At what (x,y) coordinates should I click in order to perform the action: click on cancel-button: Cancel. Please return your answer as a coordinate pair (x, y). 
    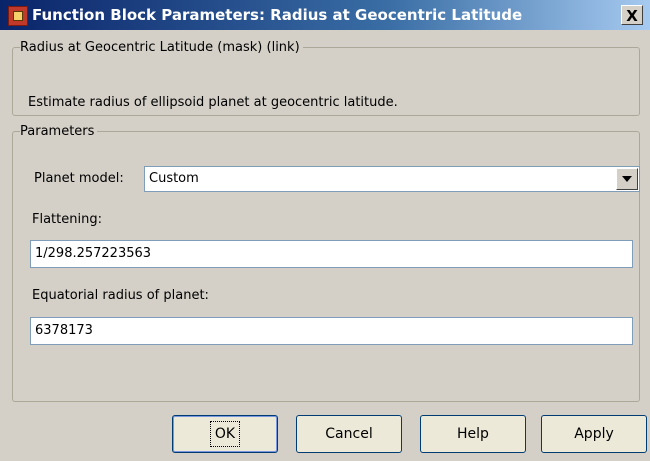
    Looking at the image, I should click on (349, 434).